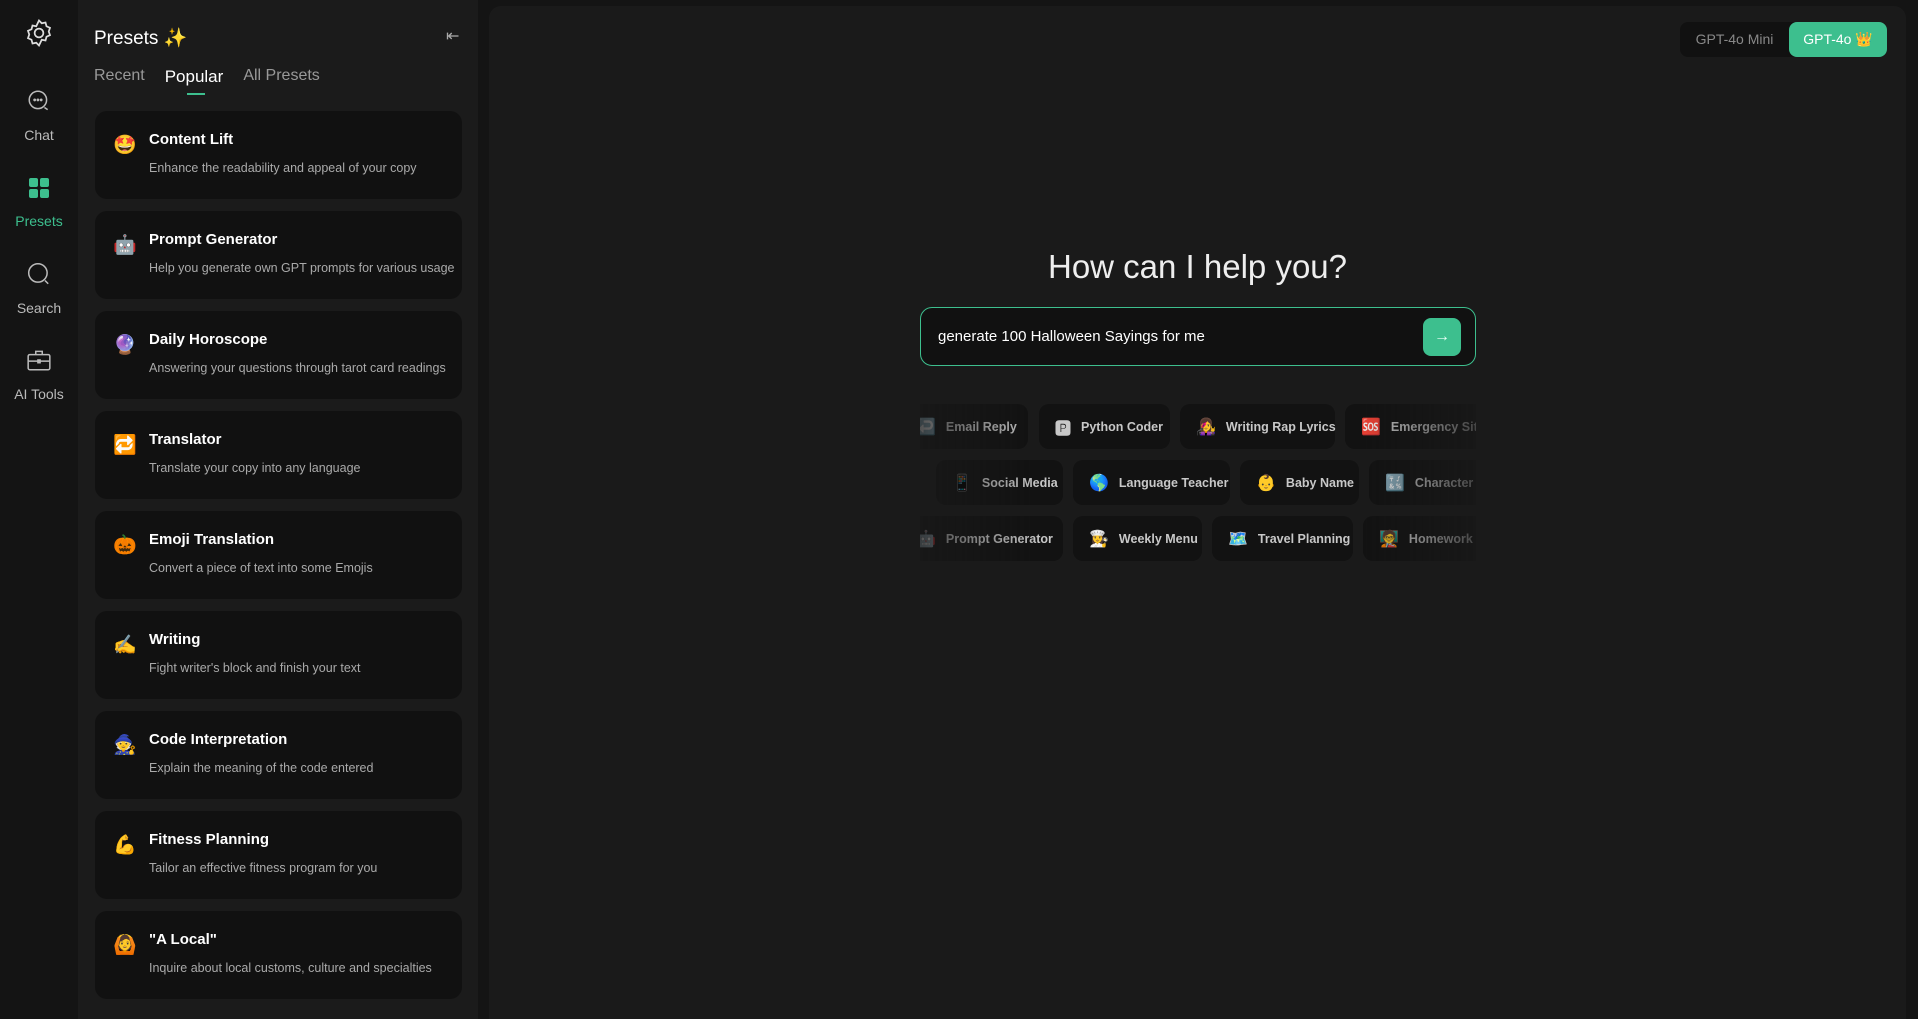 This screenshot has width=1918, height=1019. Describe the element at coordinates (1445, 482) in the screenshot. I see `chip-label: Character Art` at that location.